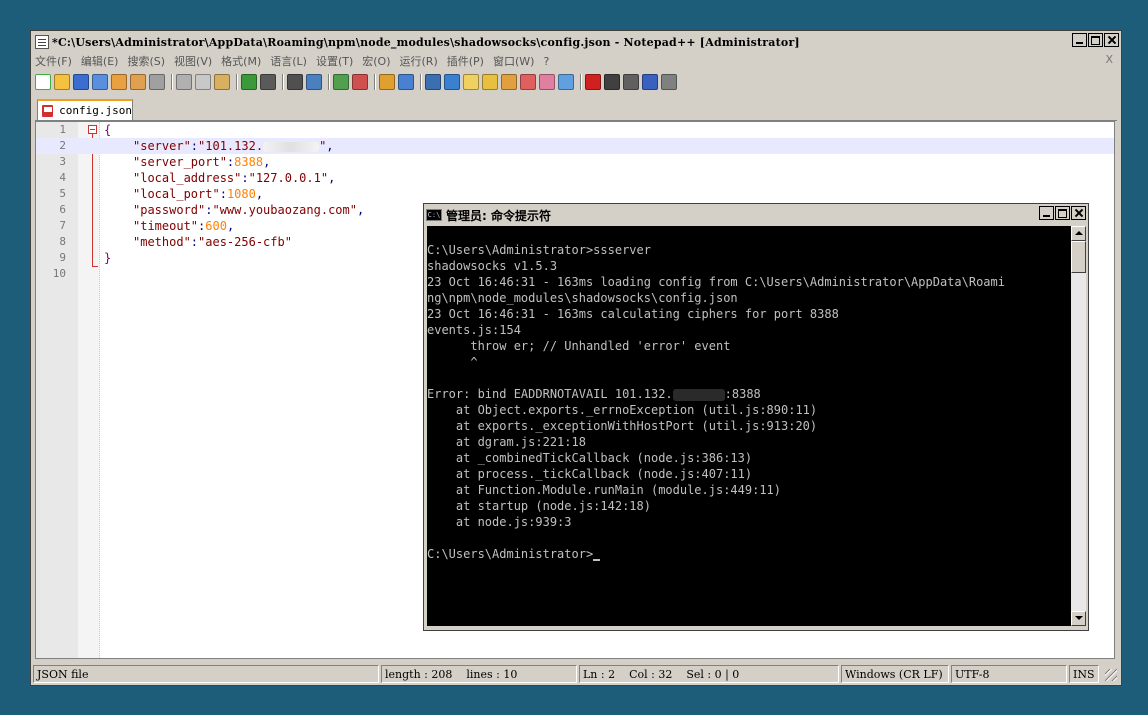 Image resolution: width=1148 pixels, height=715 pixels. I want to click on line-number: 7, so click(62, 225).